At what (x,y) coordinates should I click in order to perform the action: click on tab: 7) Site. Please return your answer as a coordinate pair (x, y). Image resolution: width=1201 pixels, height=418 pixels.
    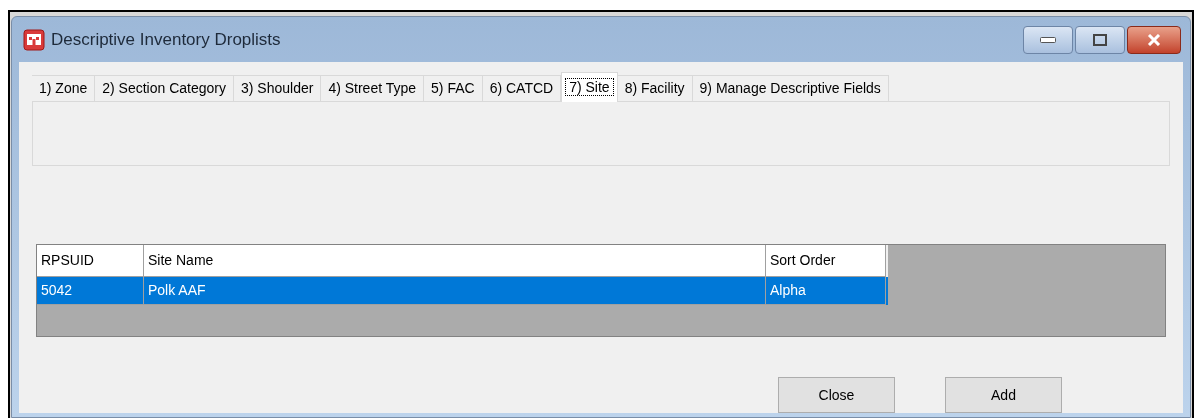
    Looking at the image, I should click on (589, 87).